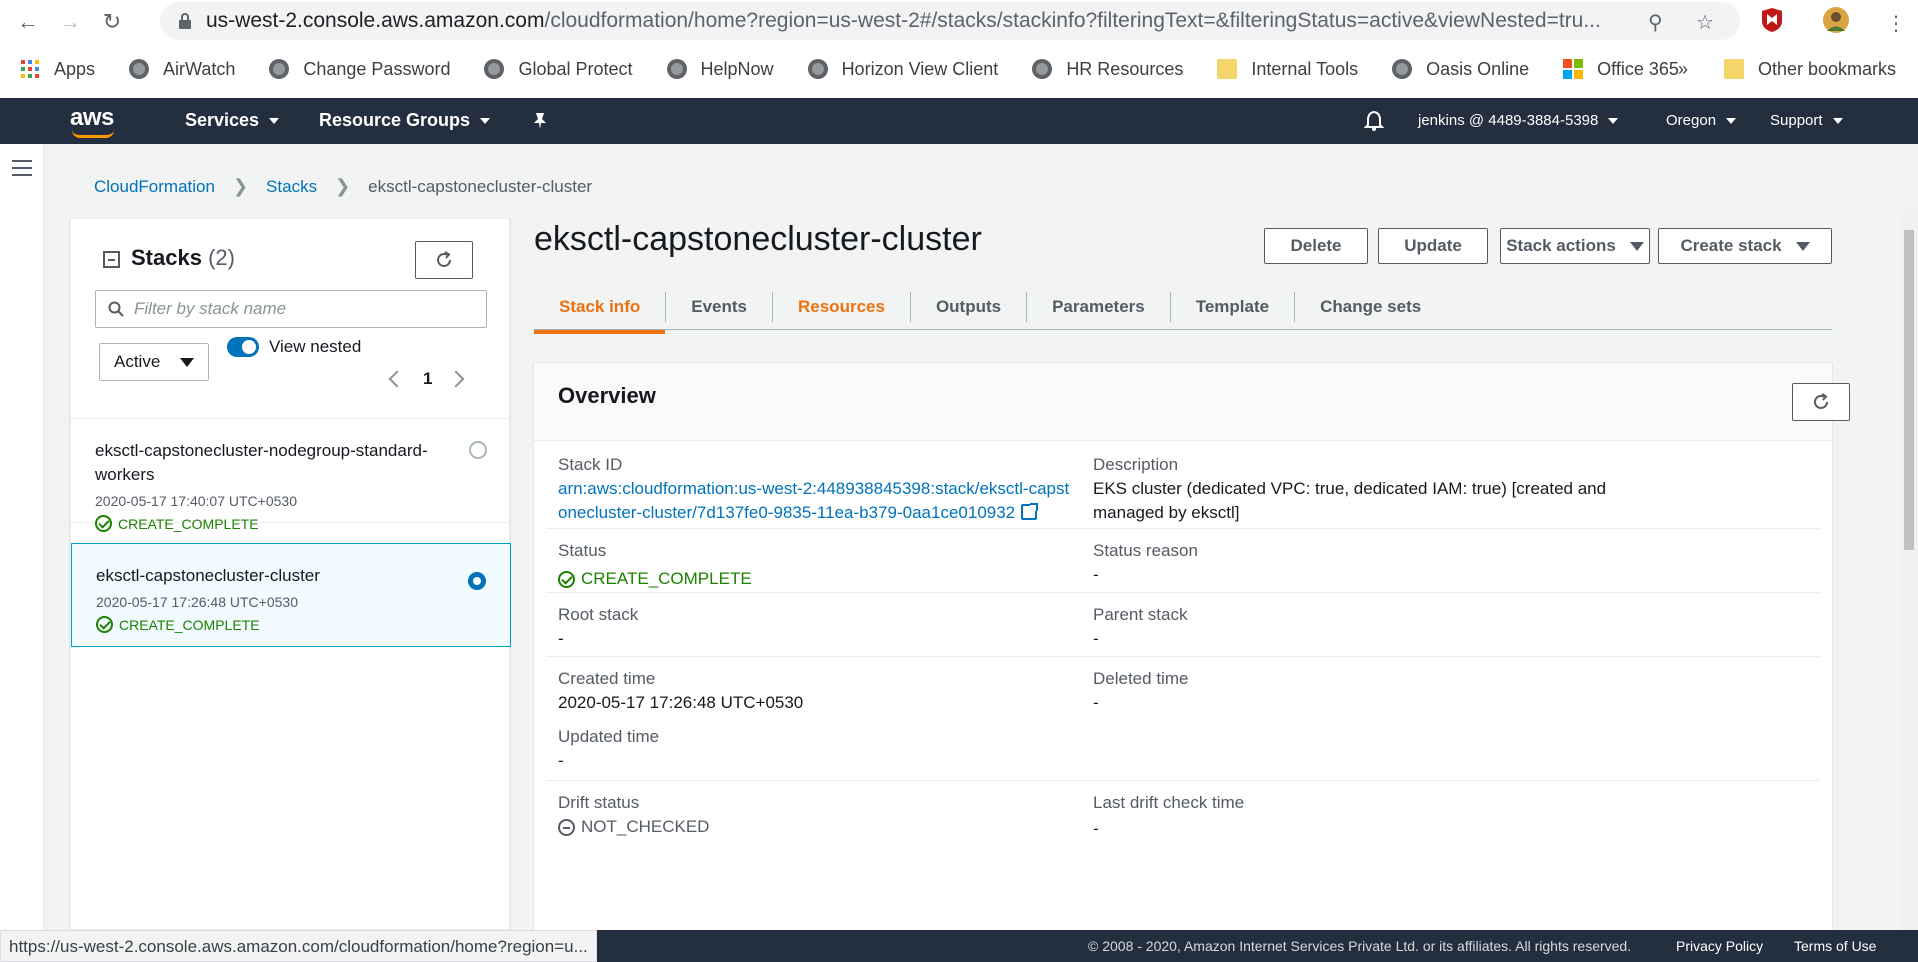 The image size is (1918, 962). Describe the element at coordinates (22, 537) in the screenshot. I see `side-nav-rail` at that location.